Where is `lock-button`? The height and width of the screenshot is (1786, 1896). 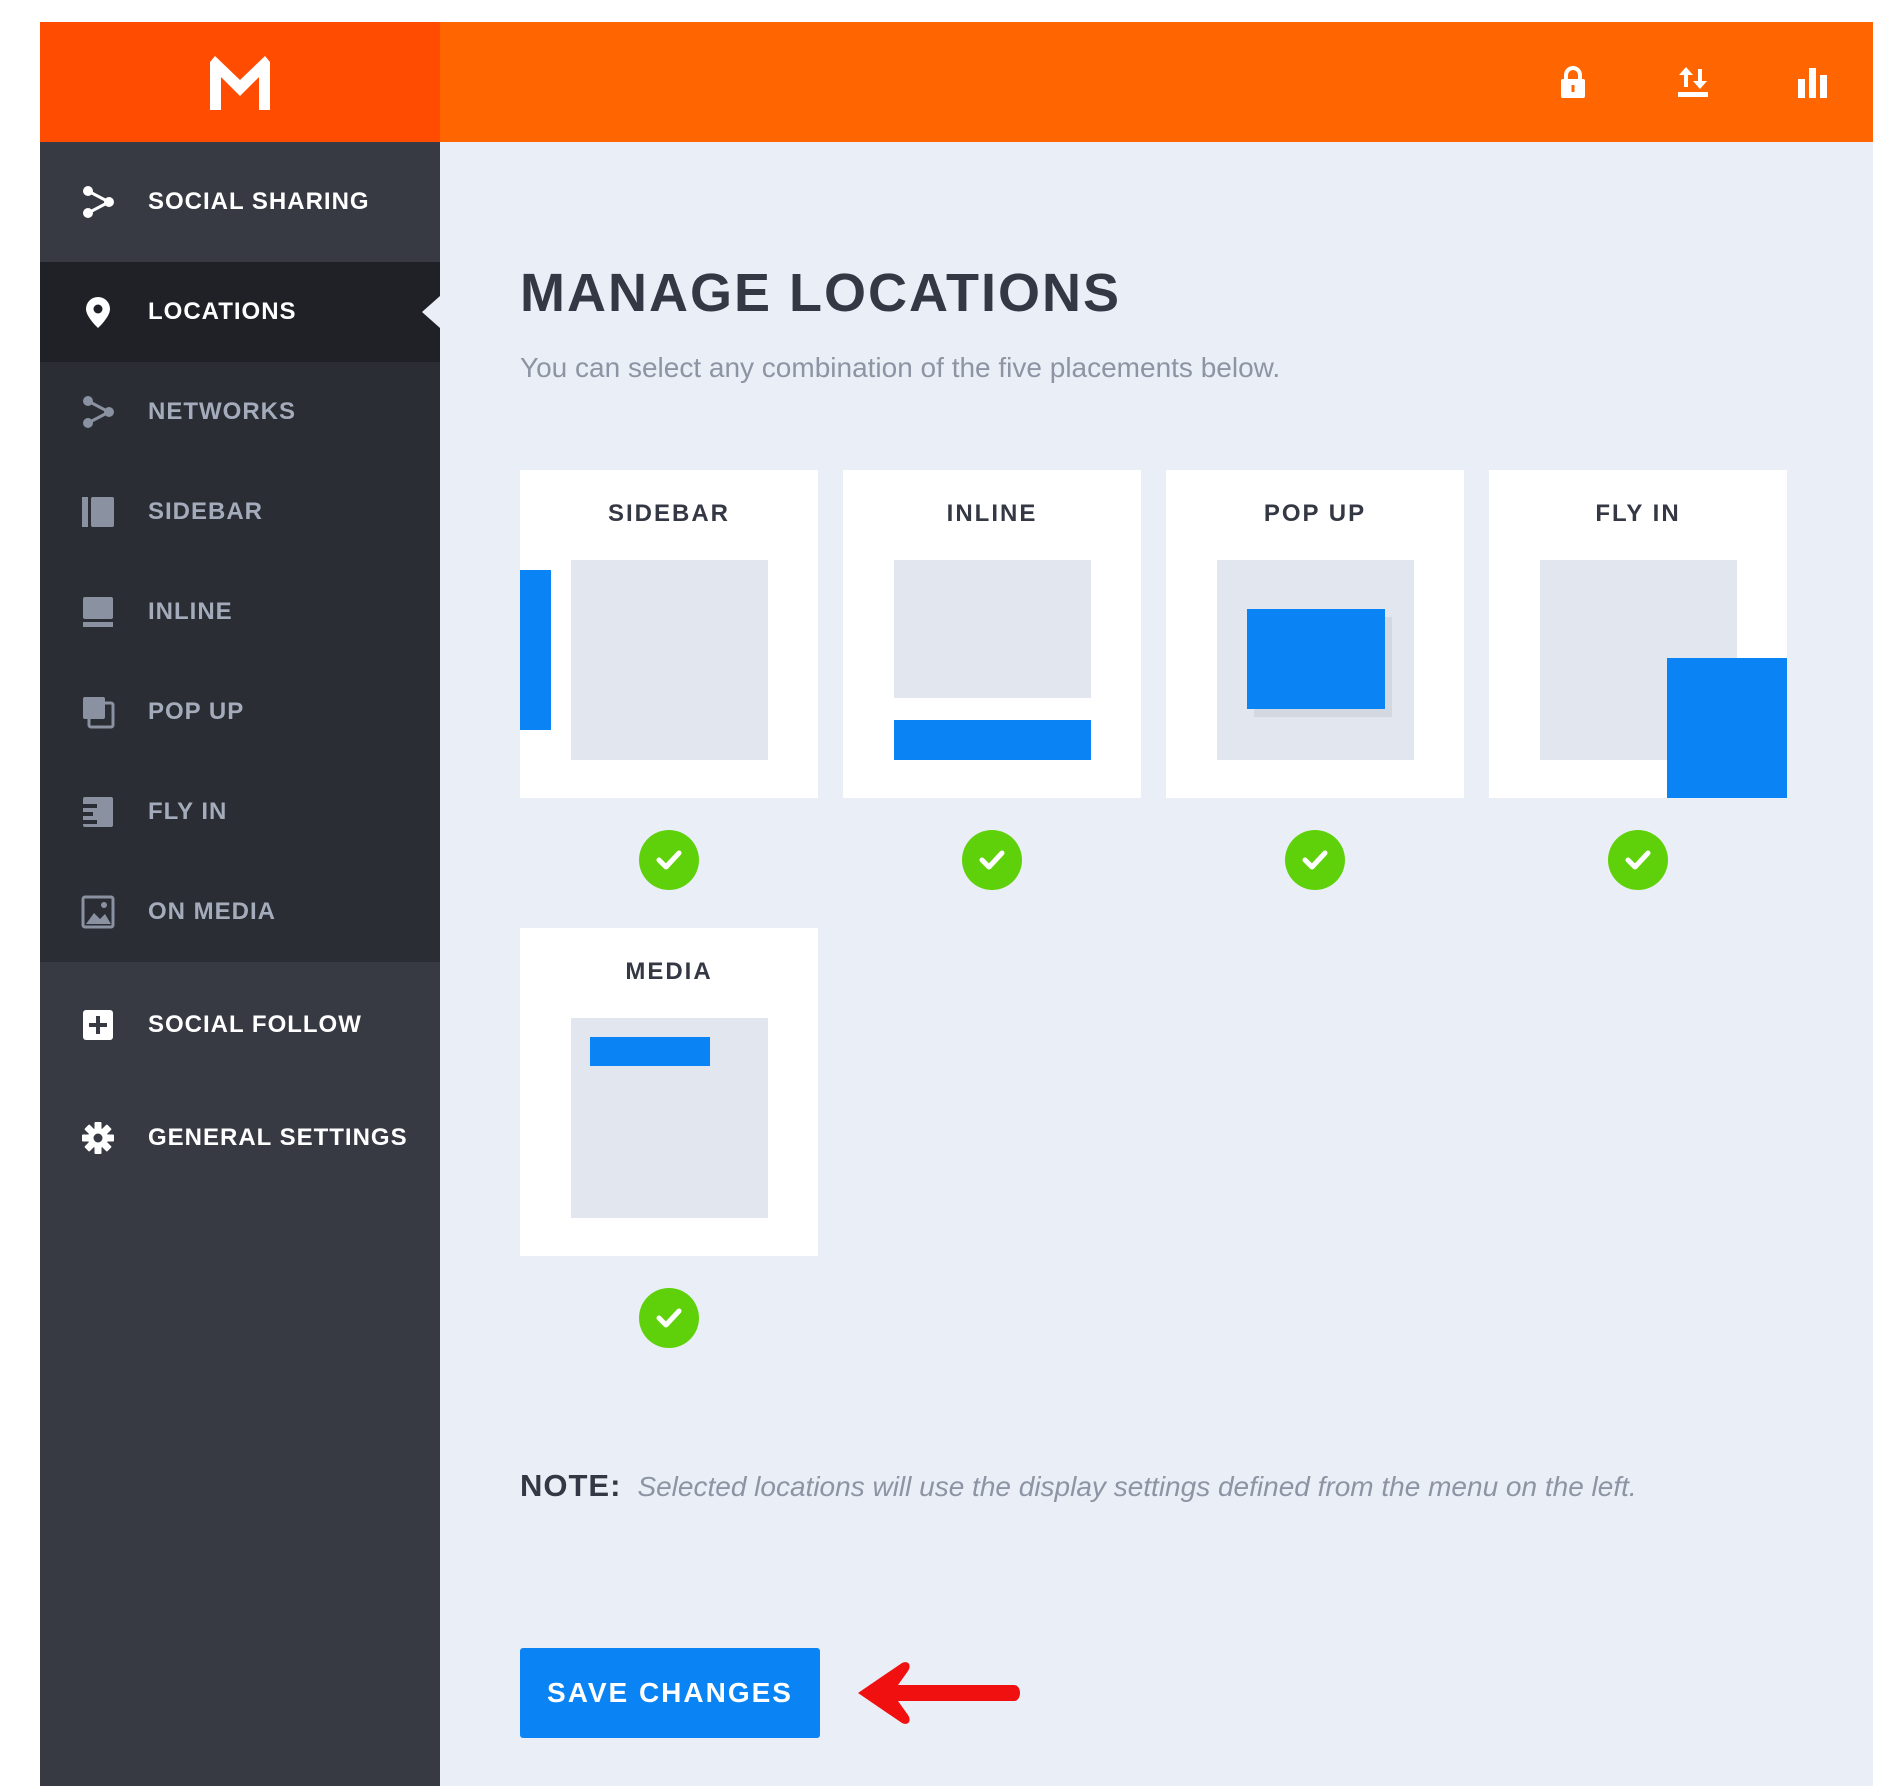 lock-button is located at coordinates (1573, 82).